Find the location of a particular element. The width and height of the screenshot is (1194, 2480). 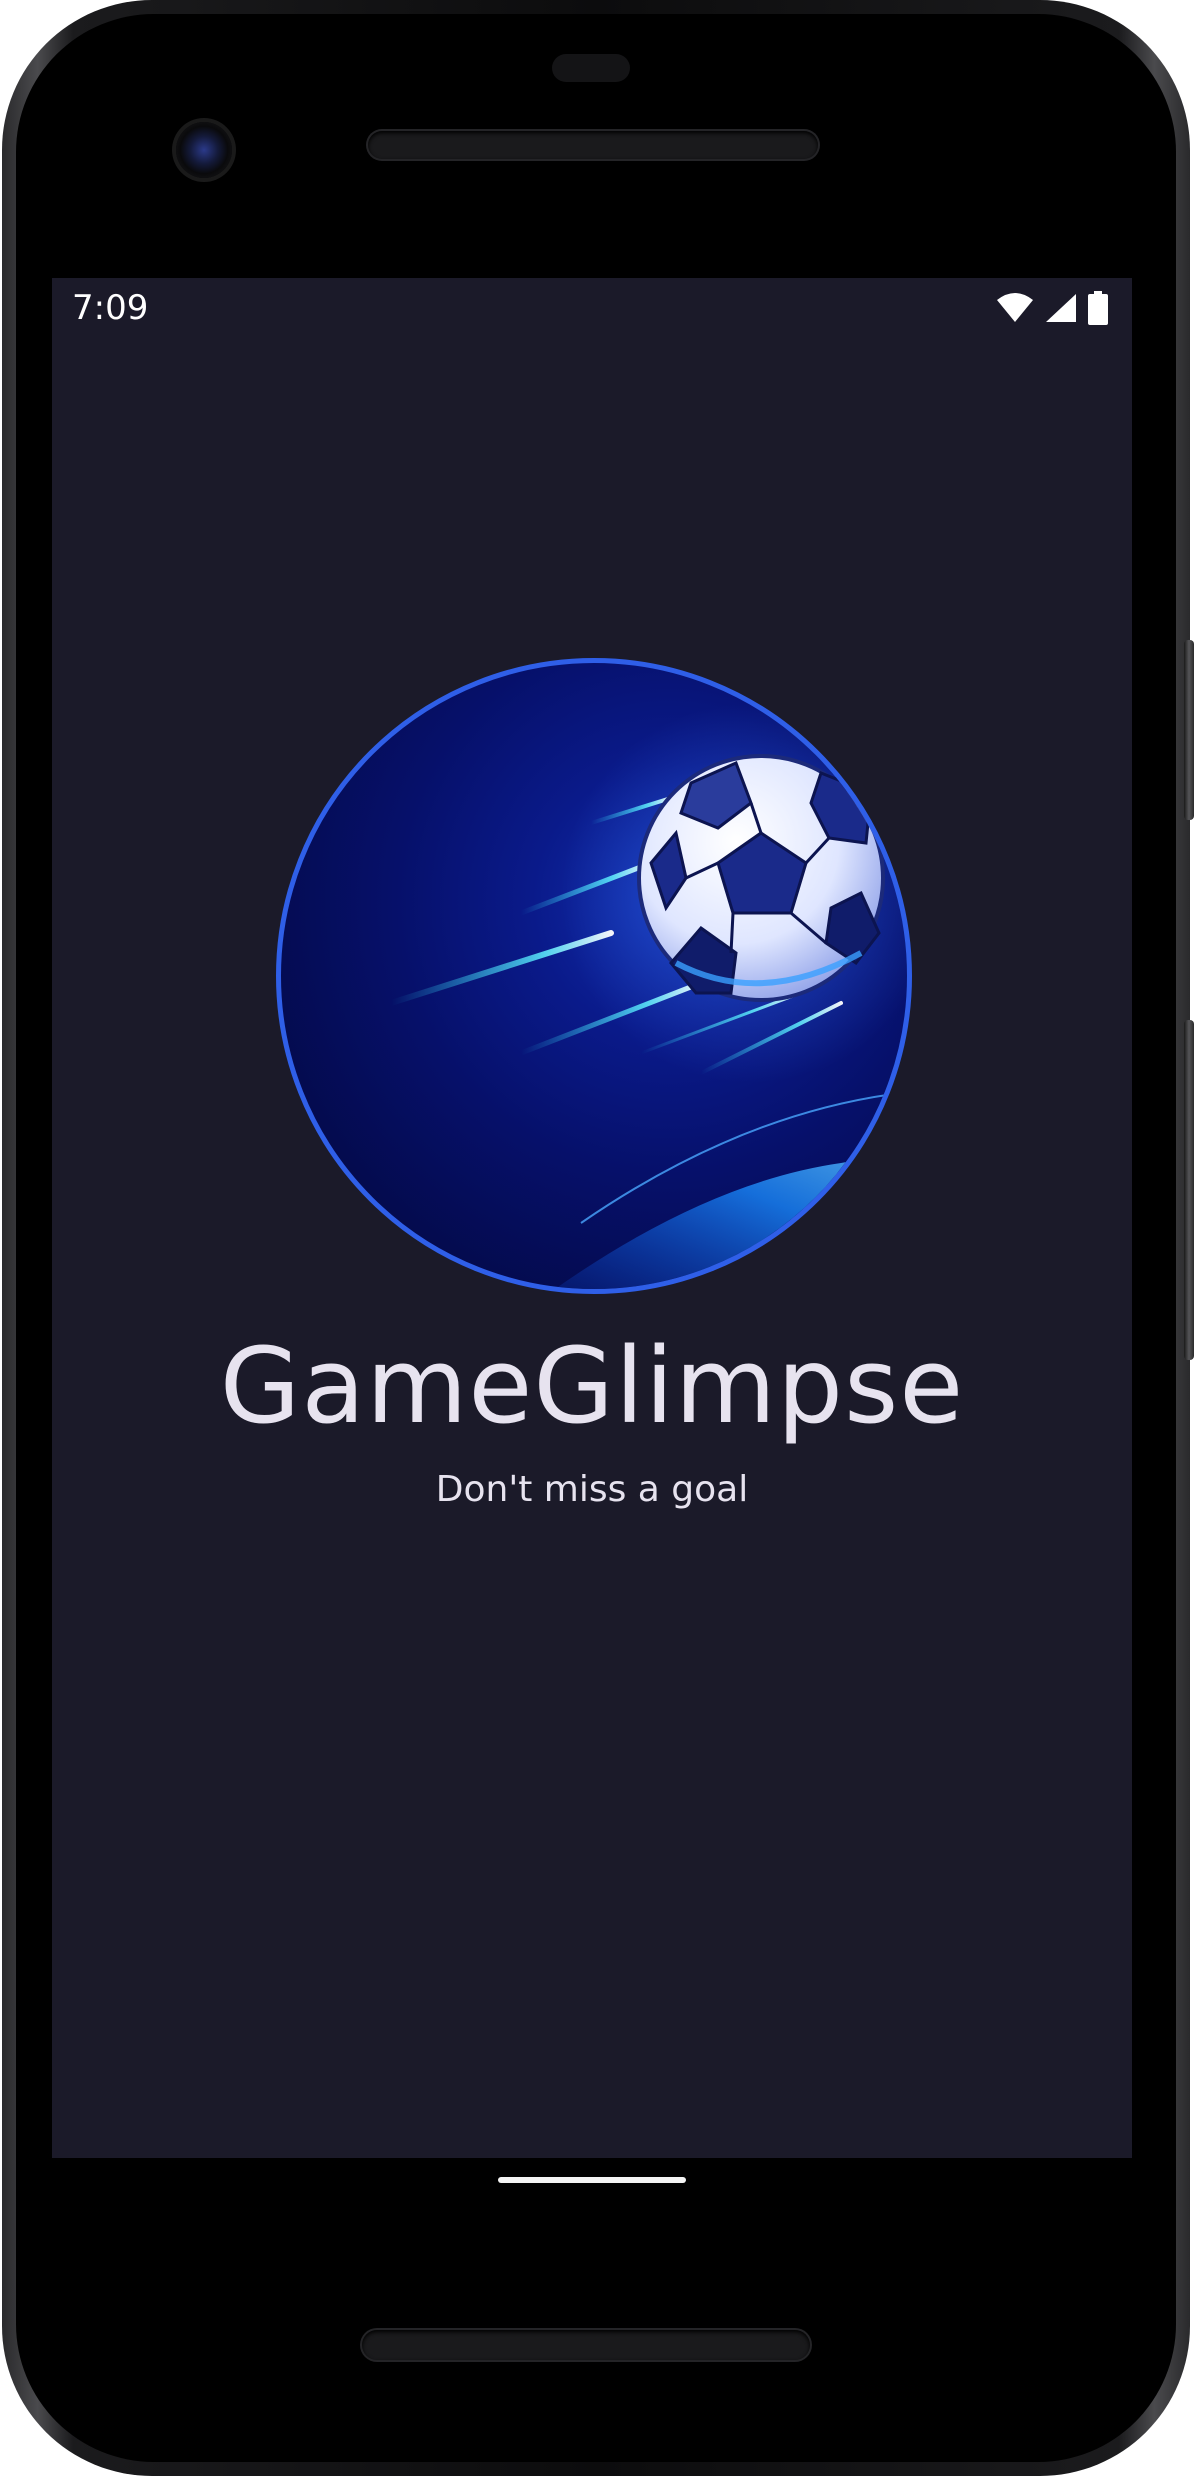

battery-icon is located at coordinates (1098, 310).